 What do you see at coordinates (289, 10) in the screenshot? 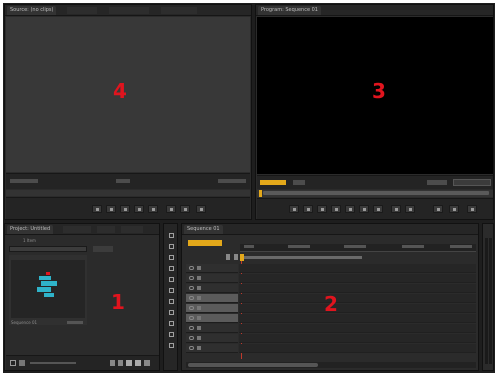
I see `tab-program-monitor: Program: Sequence 01` at bounding box center [289, 10].